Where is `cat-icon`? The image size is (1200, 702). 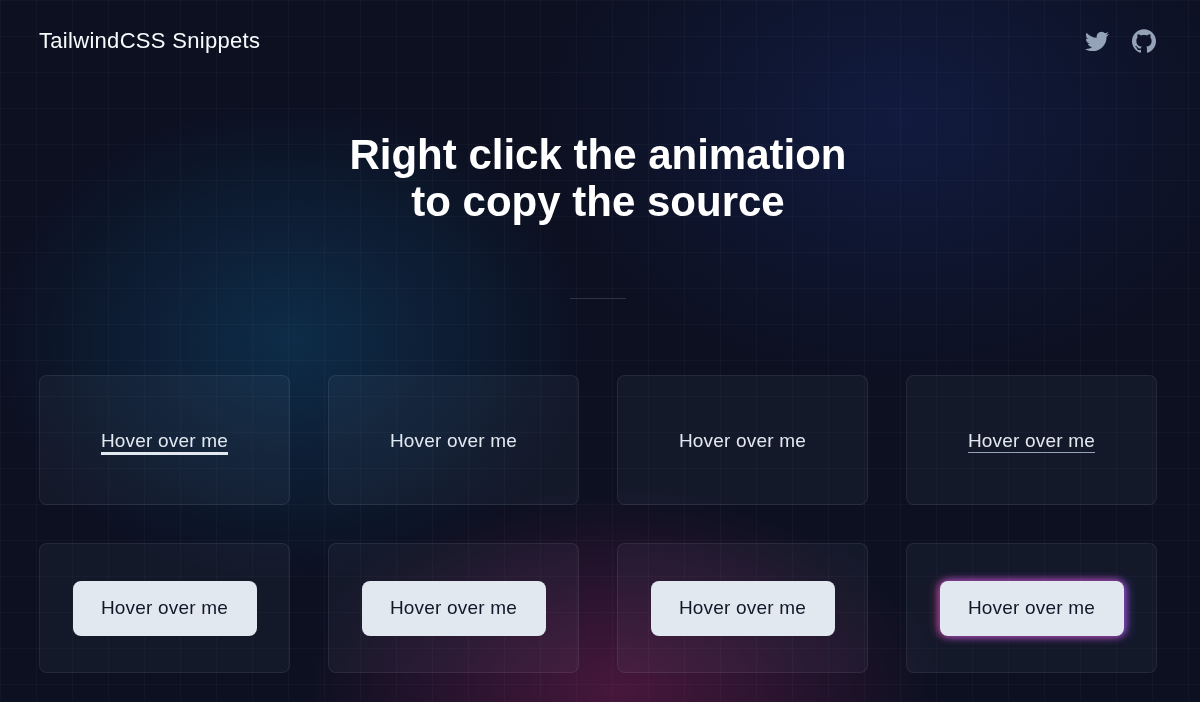 cat-icon is located at coordinates (1144, 41).